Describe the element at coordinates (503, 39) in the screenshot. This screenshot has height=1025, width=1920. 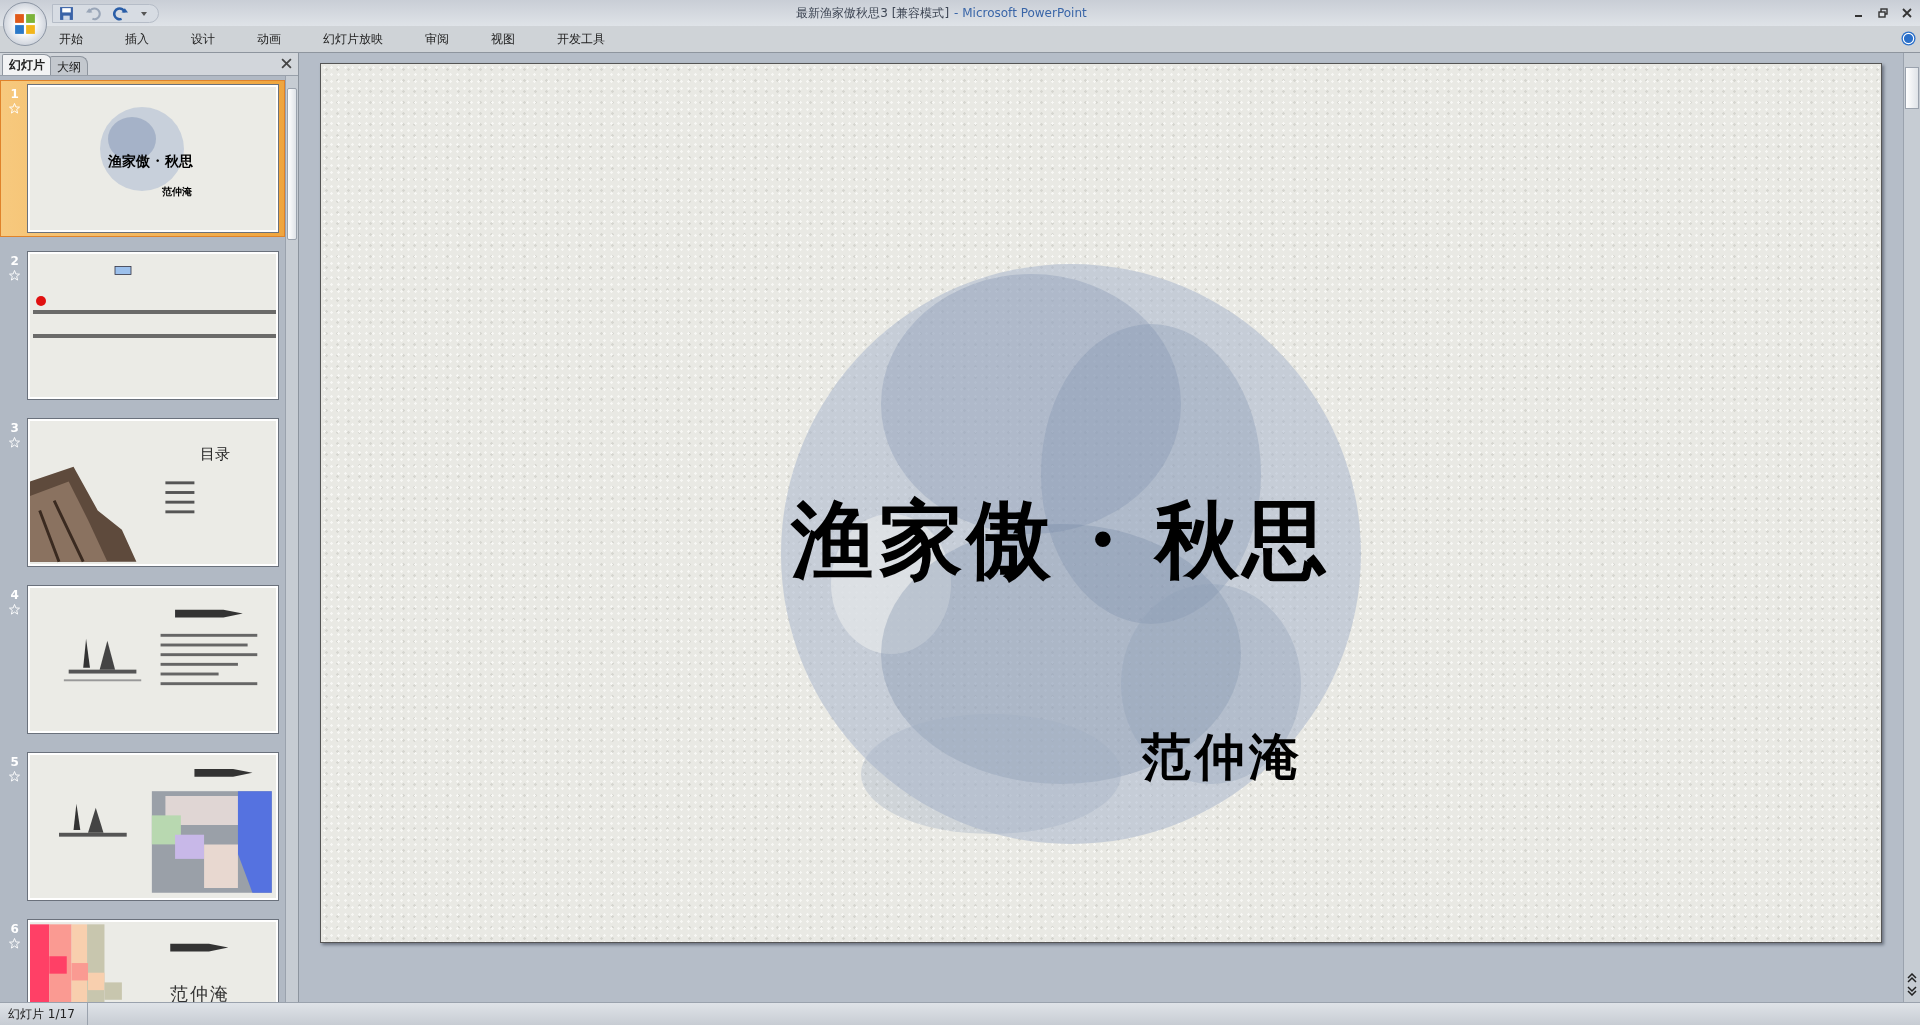
I see `ribbon-tab: 视图` at that location.